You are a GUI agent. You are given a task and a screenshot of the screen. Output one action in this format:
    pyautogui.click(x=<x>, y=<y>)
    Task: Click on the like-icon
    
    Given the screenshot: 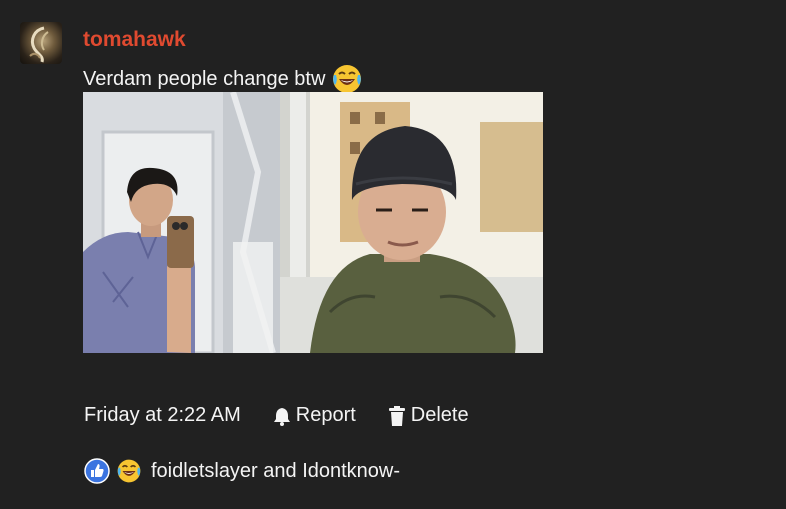 What is the action you would take?
    pyautogui.click(x=97, y=471)
    